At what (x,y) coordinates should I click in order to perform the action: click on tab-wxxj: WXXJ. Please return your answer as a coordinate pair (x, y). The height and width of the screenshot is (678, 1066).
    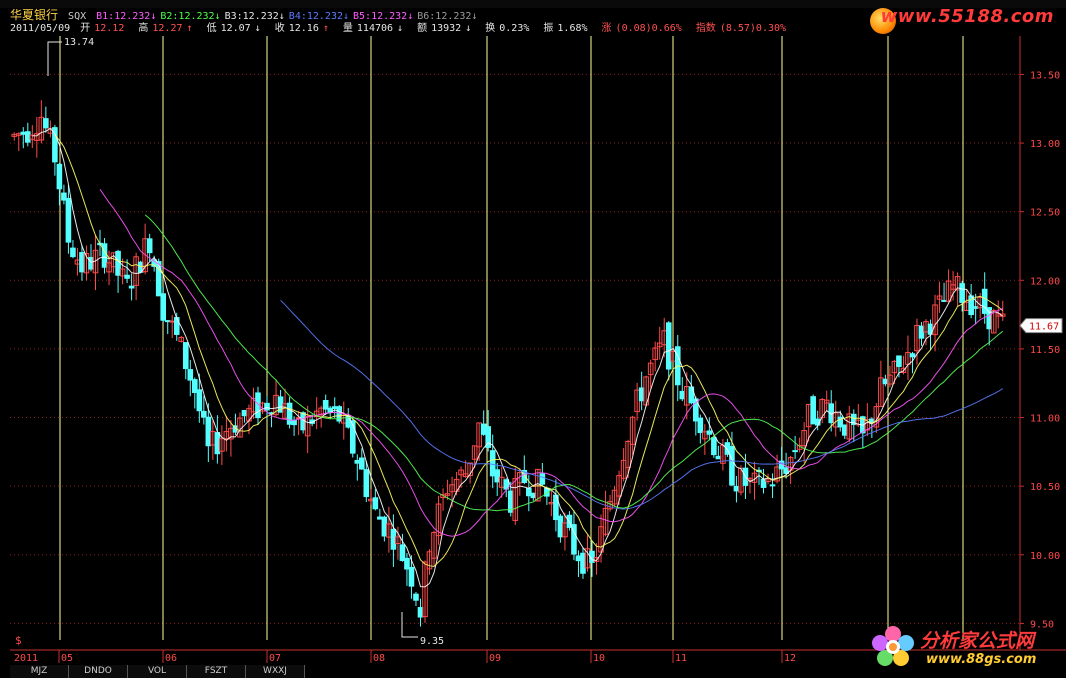
    Looking at the image, I should click on (275, 671).